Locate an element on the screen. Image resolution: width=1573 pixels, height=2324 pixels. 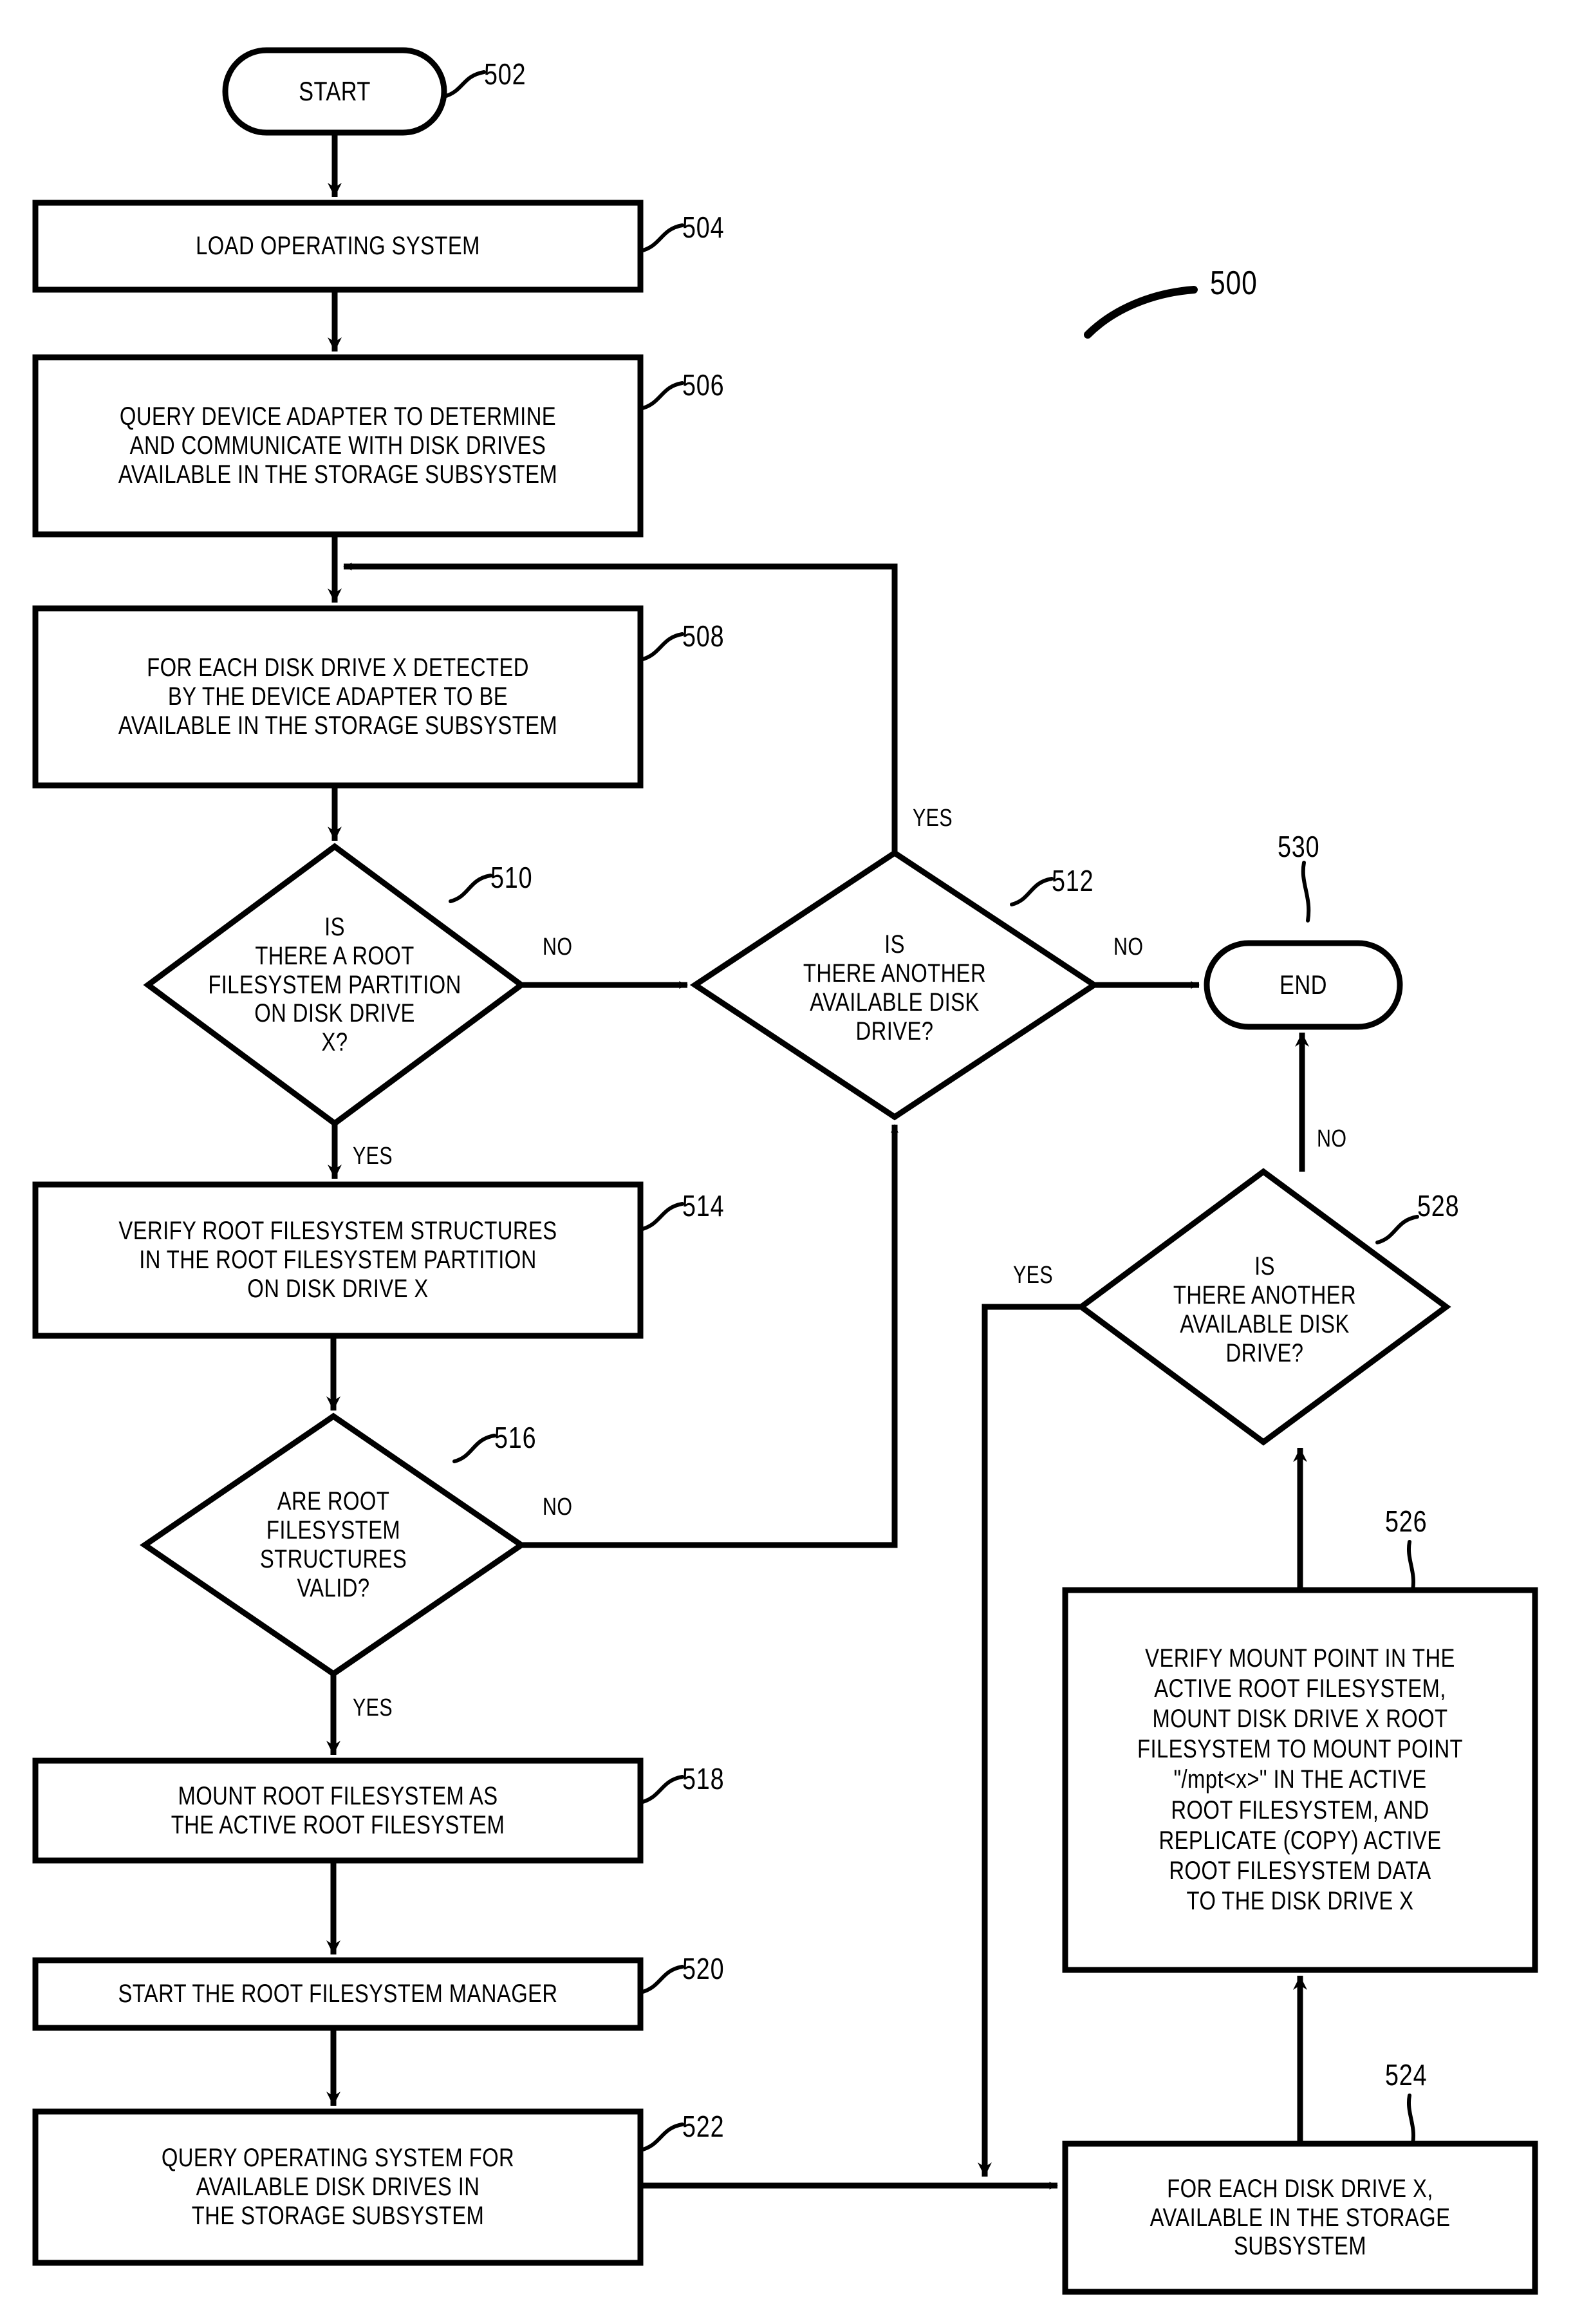
ref-numeral-506: 506 is located at coordinates (703, 385).